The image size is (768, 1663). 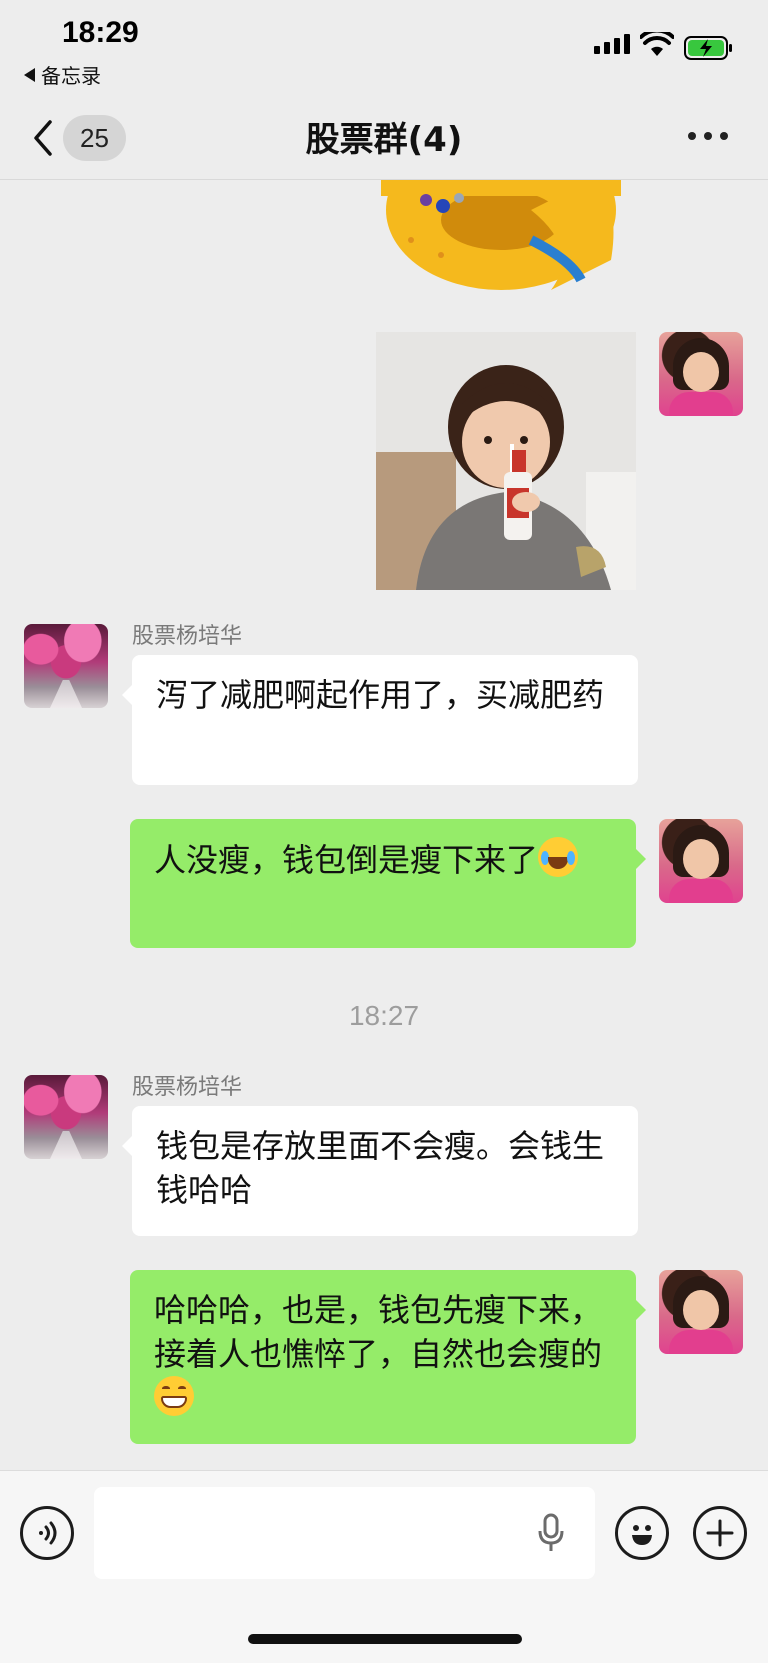 I want to click on incoming-message-bubble: 泻了减肥啊起作用了，买减肥药, so click(x=380, y=720).